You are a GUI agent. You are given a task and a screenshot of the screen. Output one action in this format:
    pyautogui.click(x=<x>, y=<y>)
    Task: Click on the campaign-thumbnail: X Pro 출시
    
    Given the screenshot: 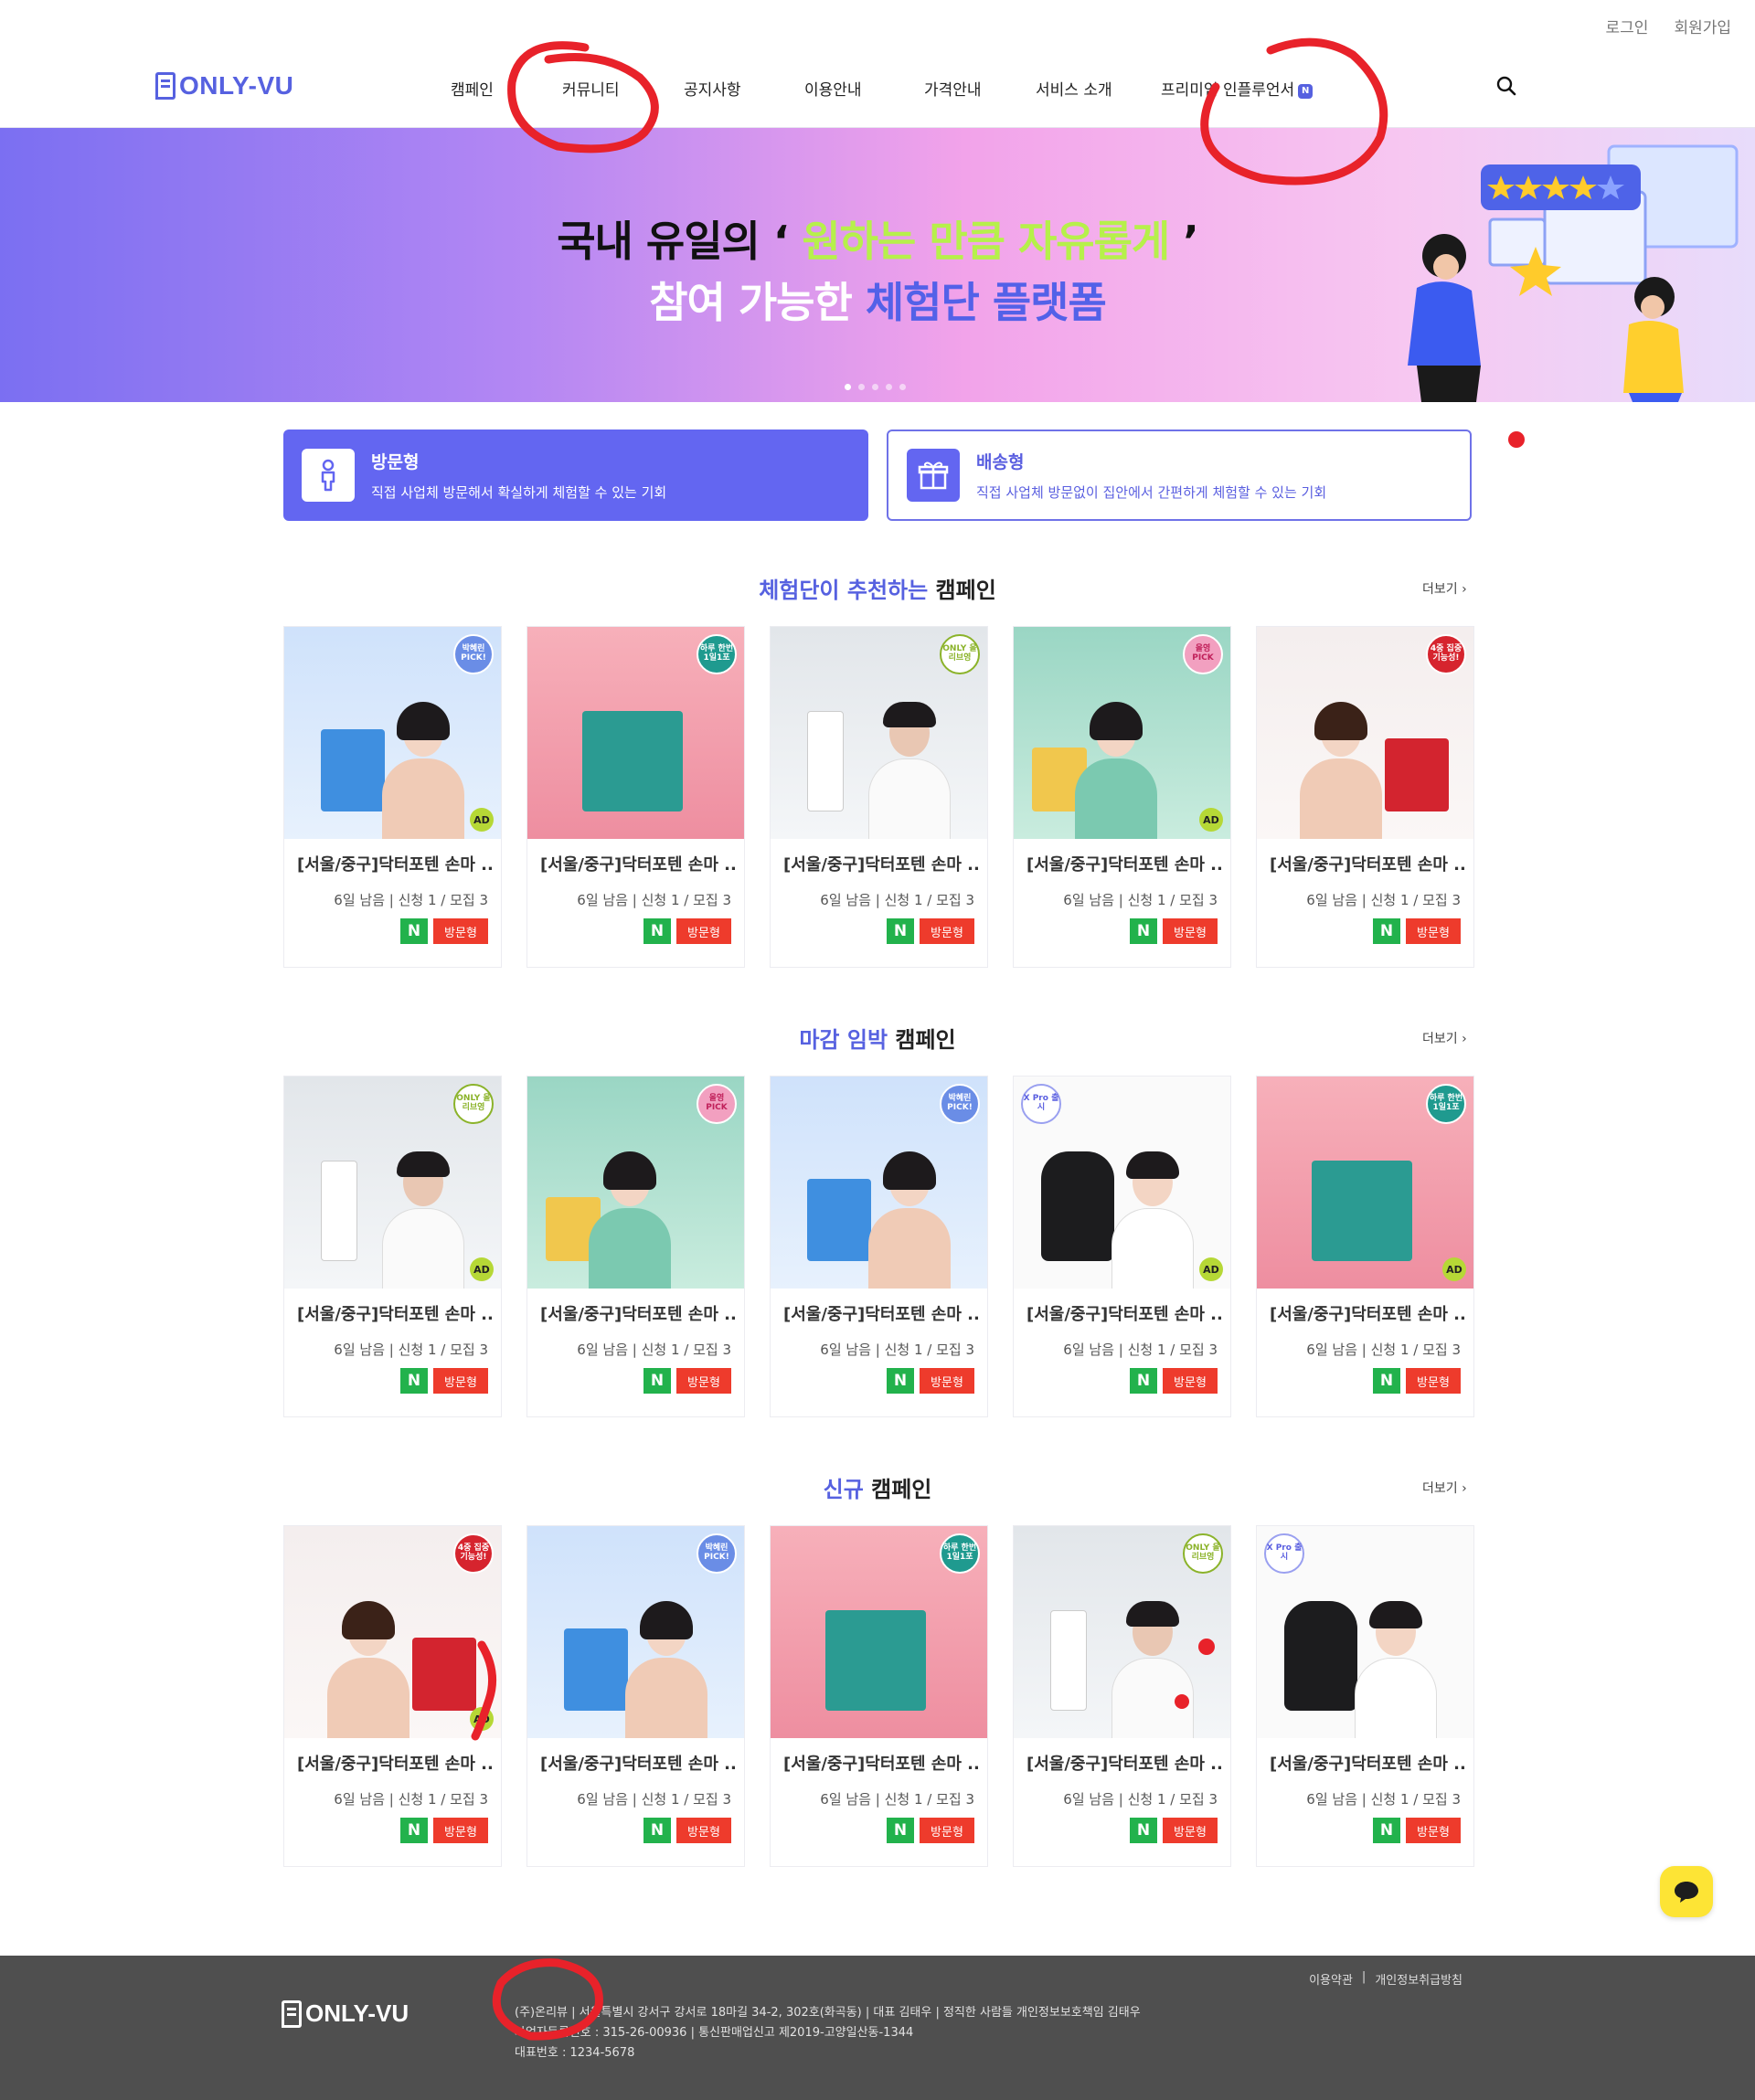 What is the action you would take?
    pyautogui.click(x=1365, y=1632)
    